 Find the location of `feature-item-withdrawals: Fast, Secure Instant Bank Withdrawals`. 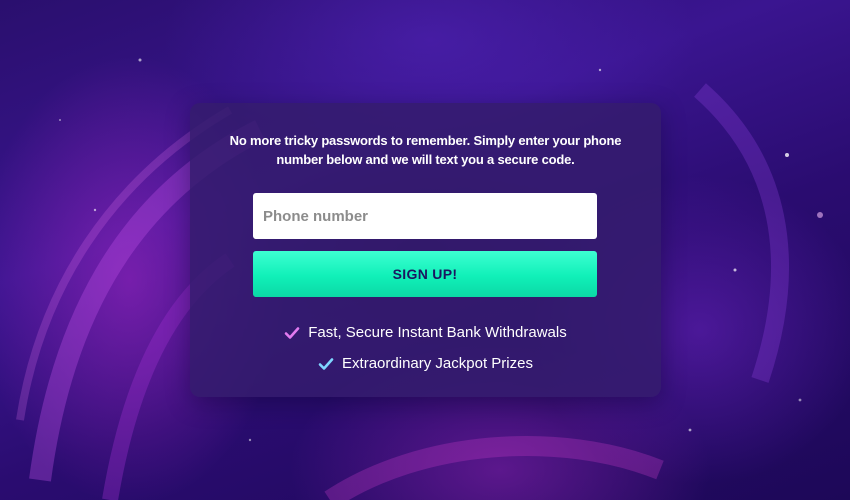

feature-item-withdrawals: Fast, Secure Instant Bank Withdrawals is located at coordinates (425, 332).